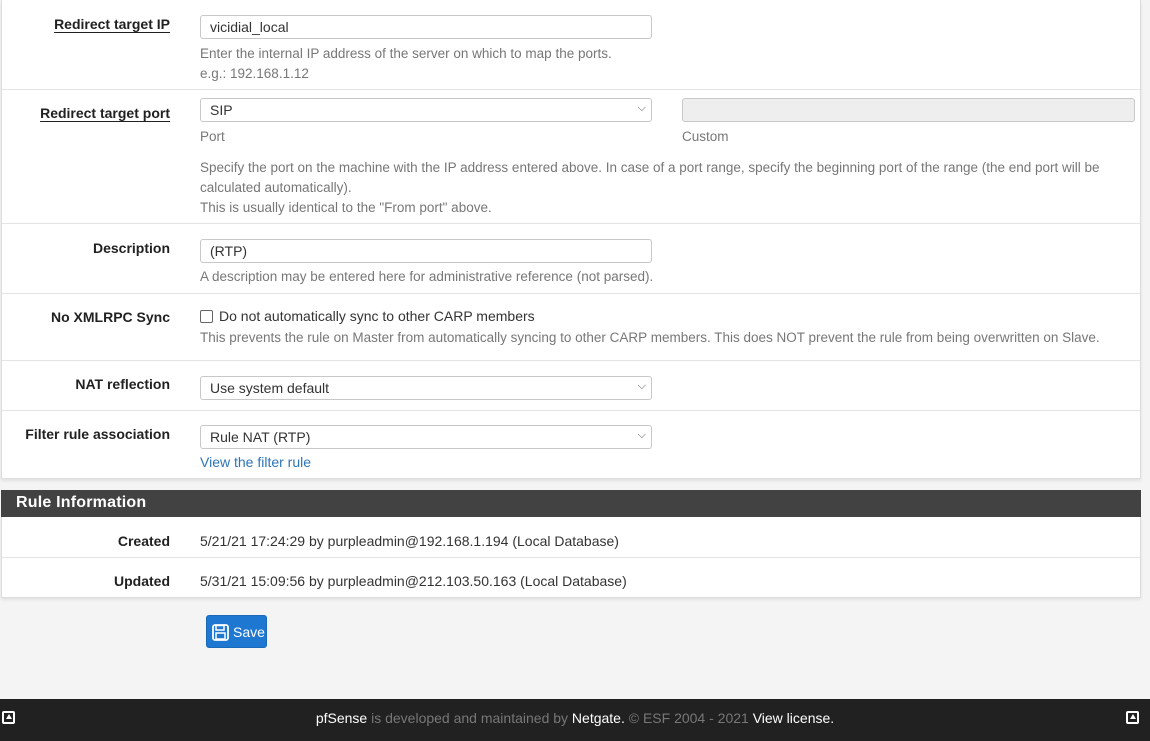 The height and width of the screenshot is (741, 1150). What do you see at coordinates (105, 113) in the screenshot?
I see `redirect-port-label: Redirect target port` at bounding box center [105, 113].